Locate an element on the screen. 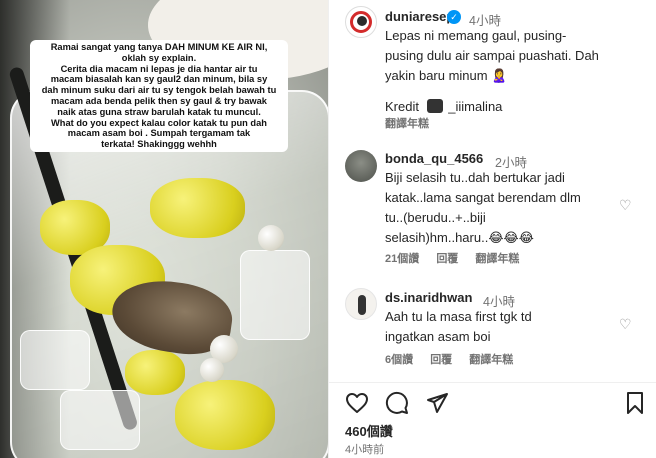 The width and height of the screenshot is (656, 458). comment-line: katak..lama sangat berendam dlm is located at coordinates (483, 197).